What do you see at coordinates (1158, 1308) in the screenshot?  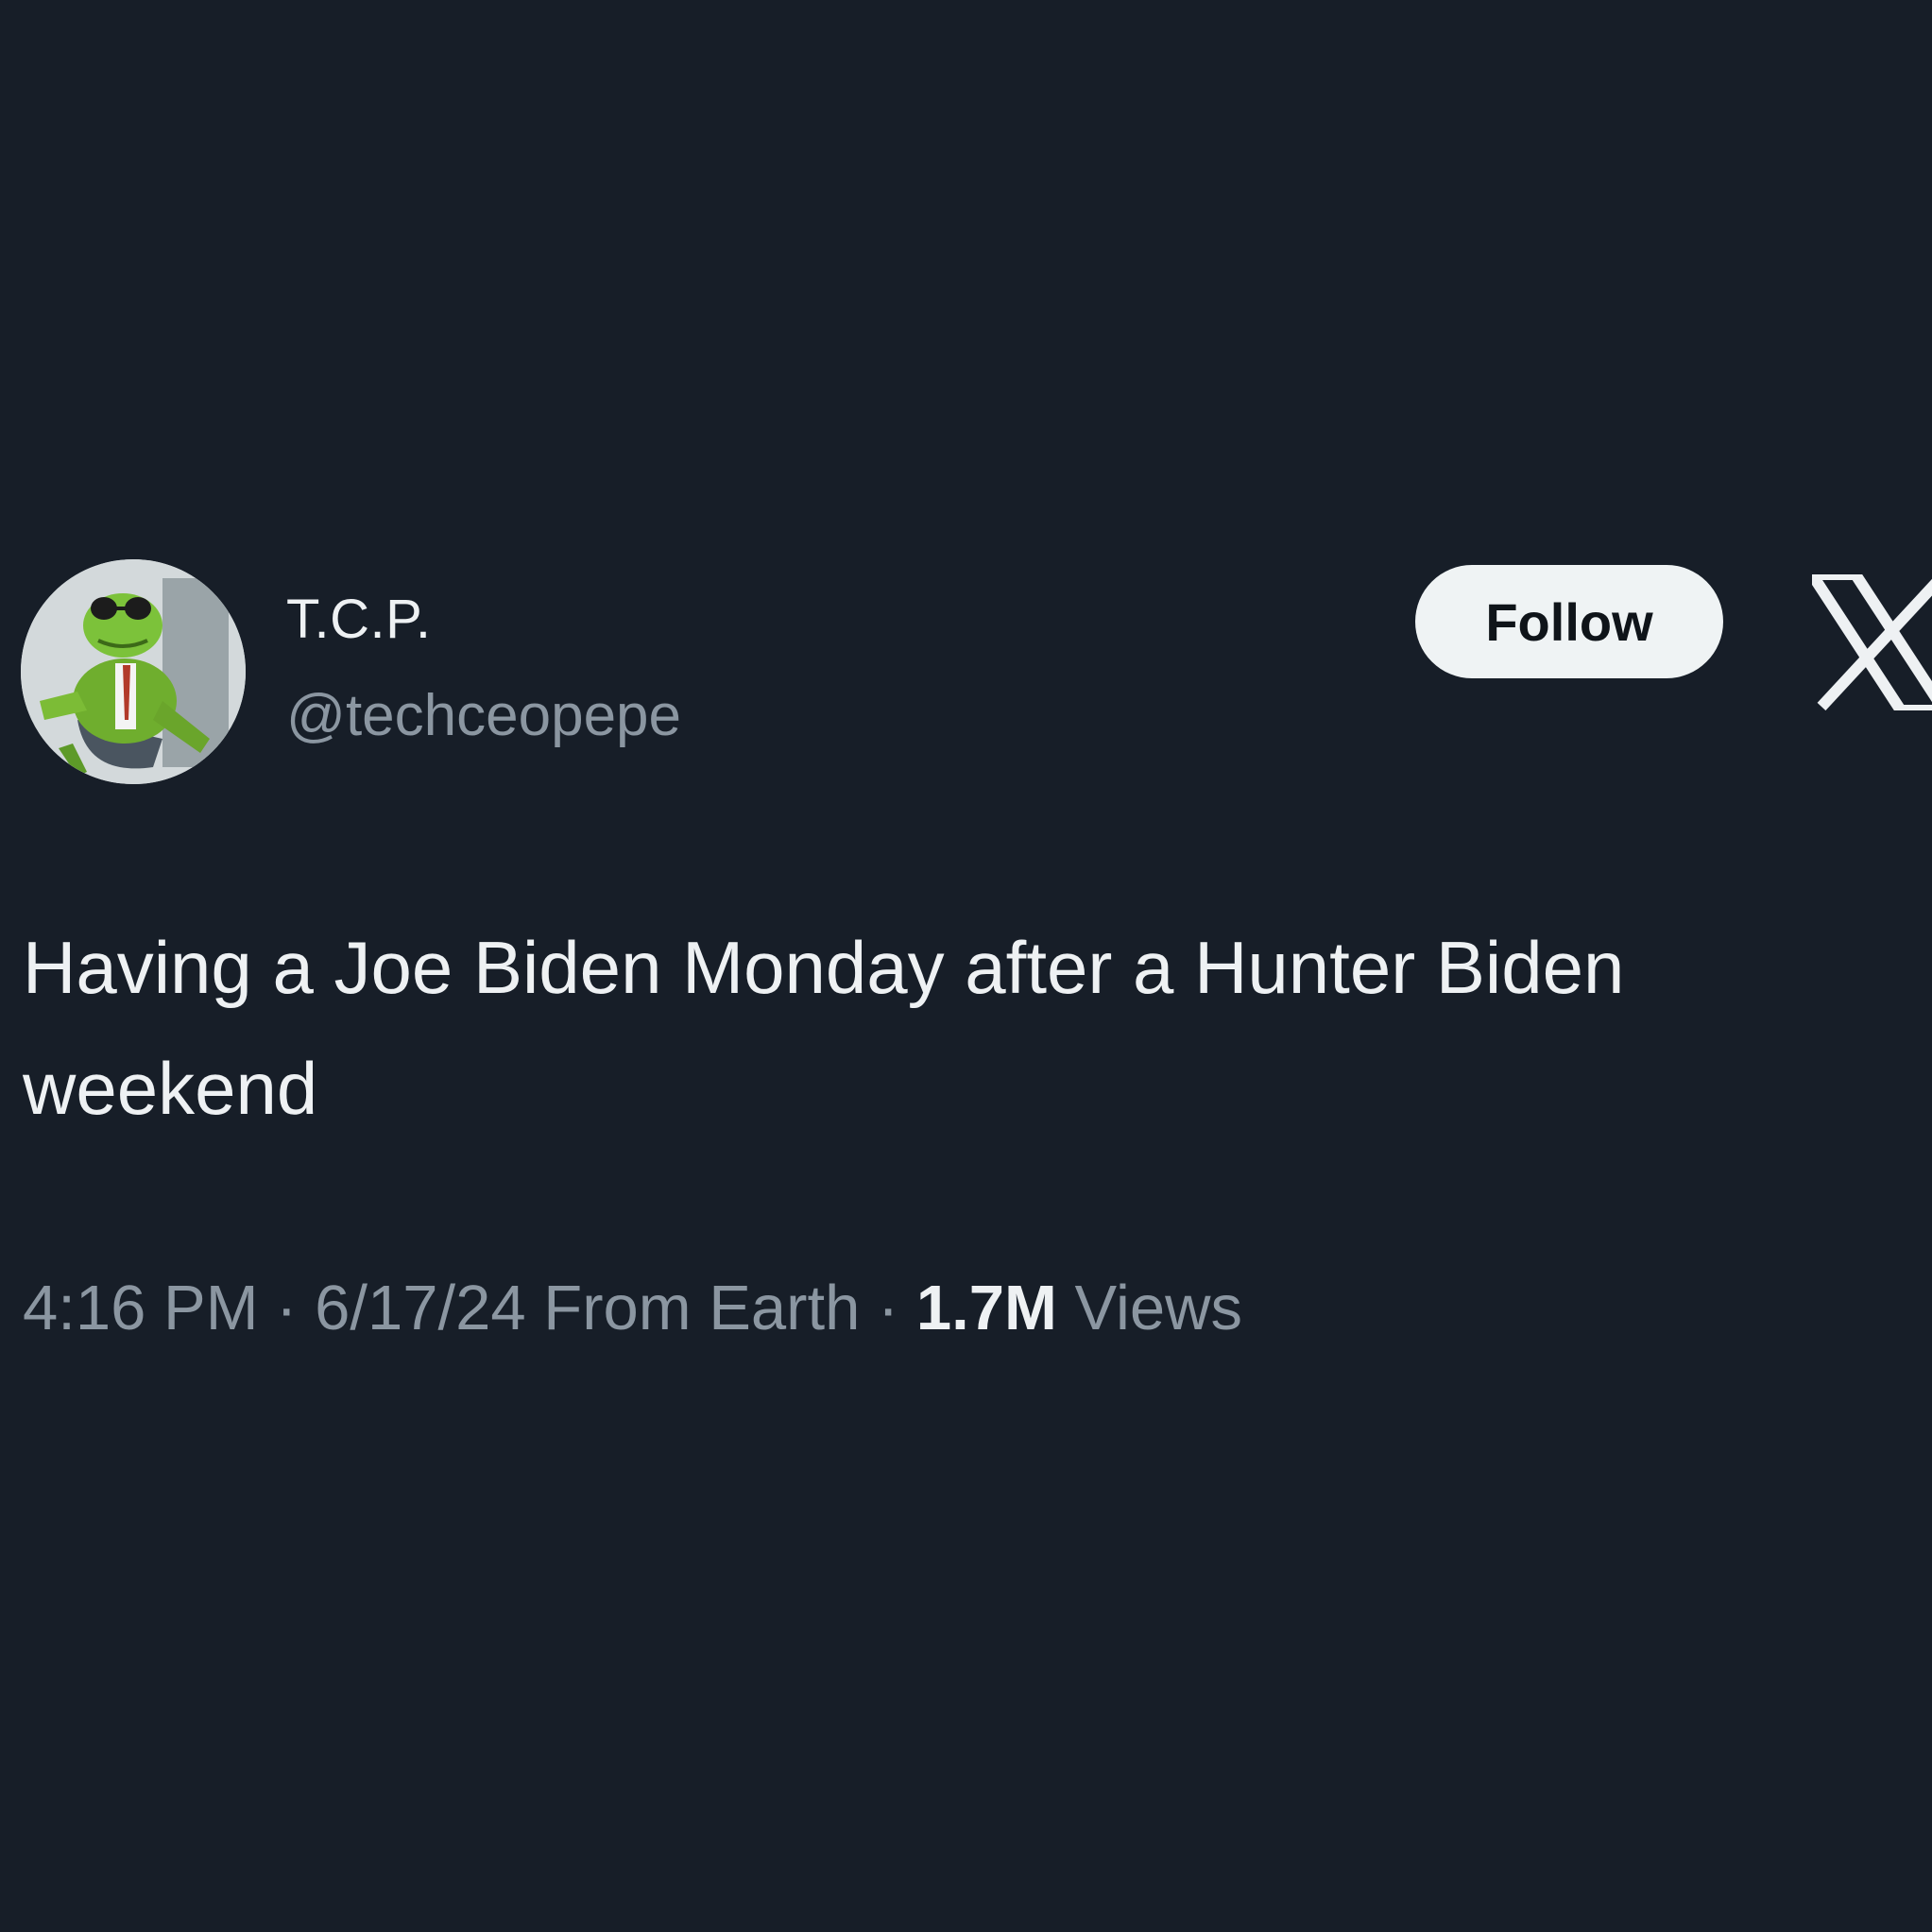 I see `views-label: Views` at bounding box center [1158, 1308].